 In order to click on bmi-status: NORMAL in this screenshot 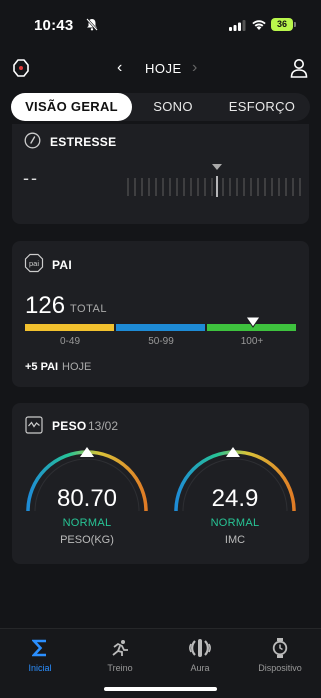, I will do `click(235, 523)`.